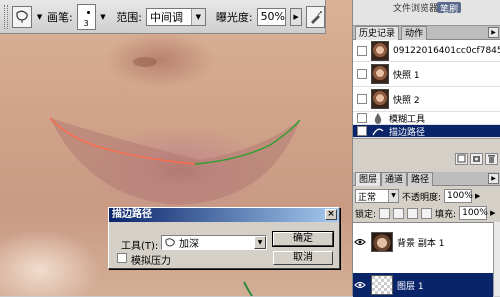 This screenshot has width=500, height=297. Describe the element at coordinates (86, 16) in the screenshot. I see `brush-picker: 3` at that location.